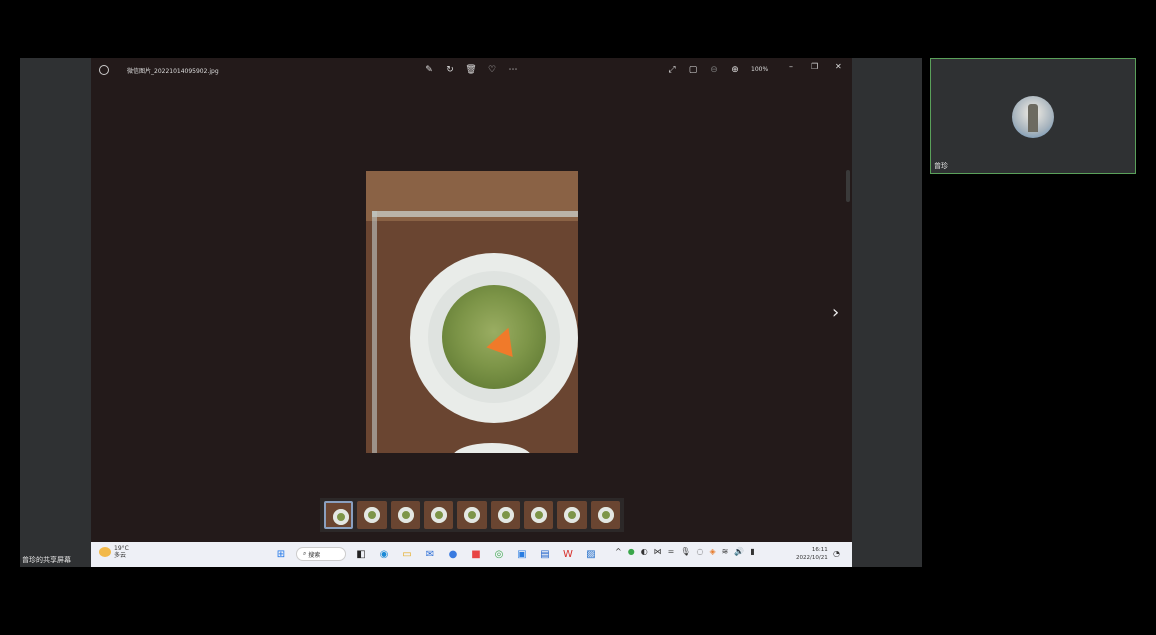  Describe the element at coordinates (835, 312) in the screenshot. I see `next-photo-chevron-icon: ›` at that location.